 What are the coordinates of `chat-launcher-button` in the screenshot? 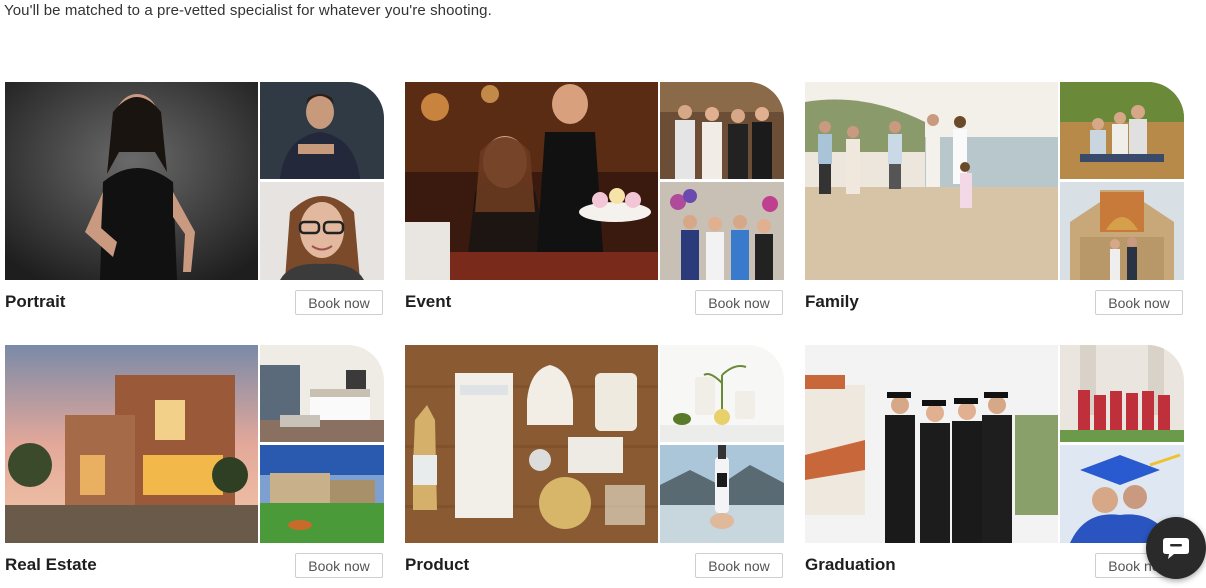 It's located at (1176, 548).